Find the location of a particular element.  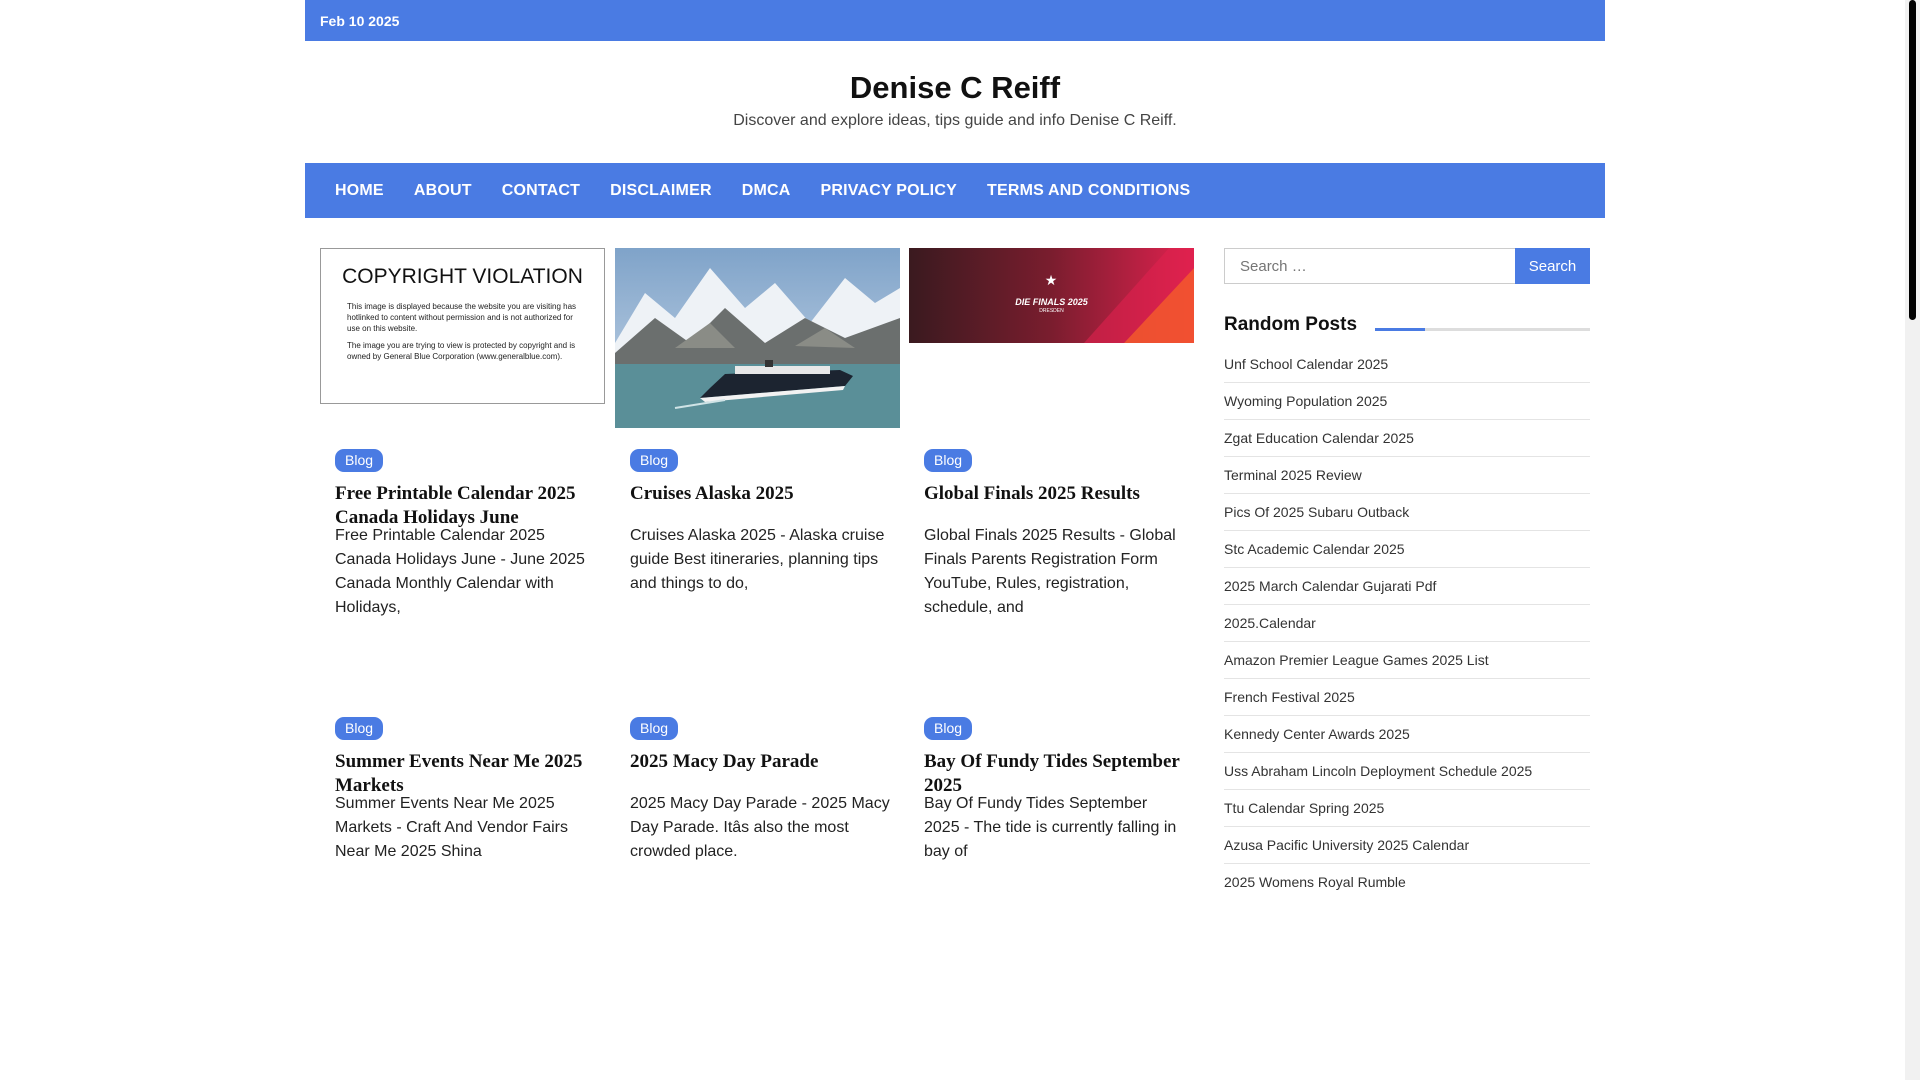

banner-logo-text: DIE FINALS 2025 is located at coordinates (1051, 302).